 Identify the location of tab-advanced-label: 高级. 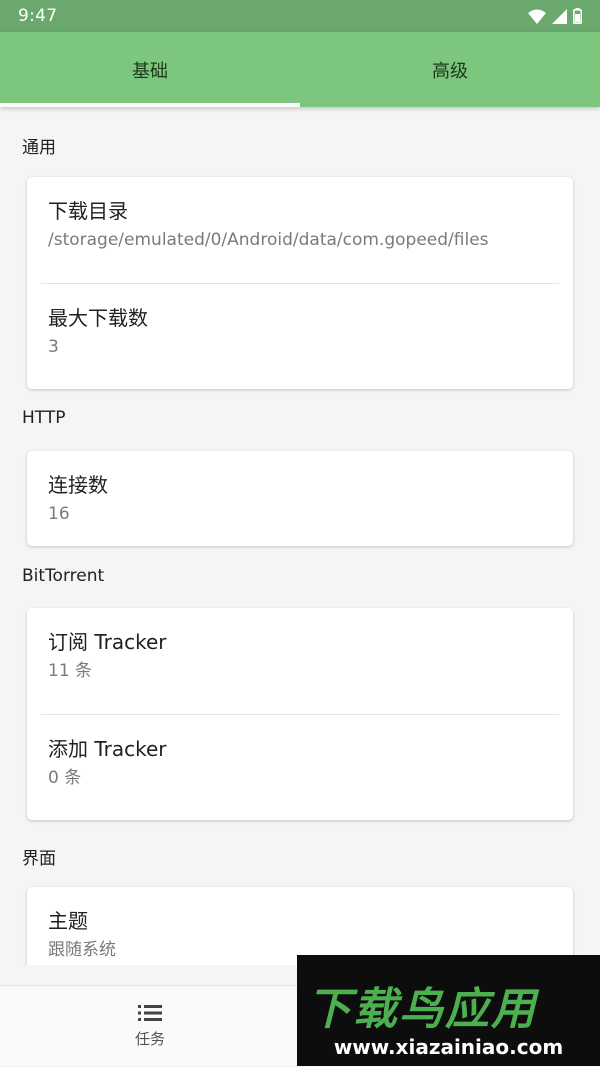
(450, 71).